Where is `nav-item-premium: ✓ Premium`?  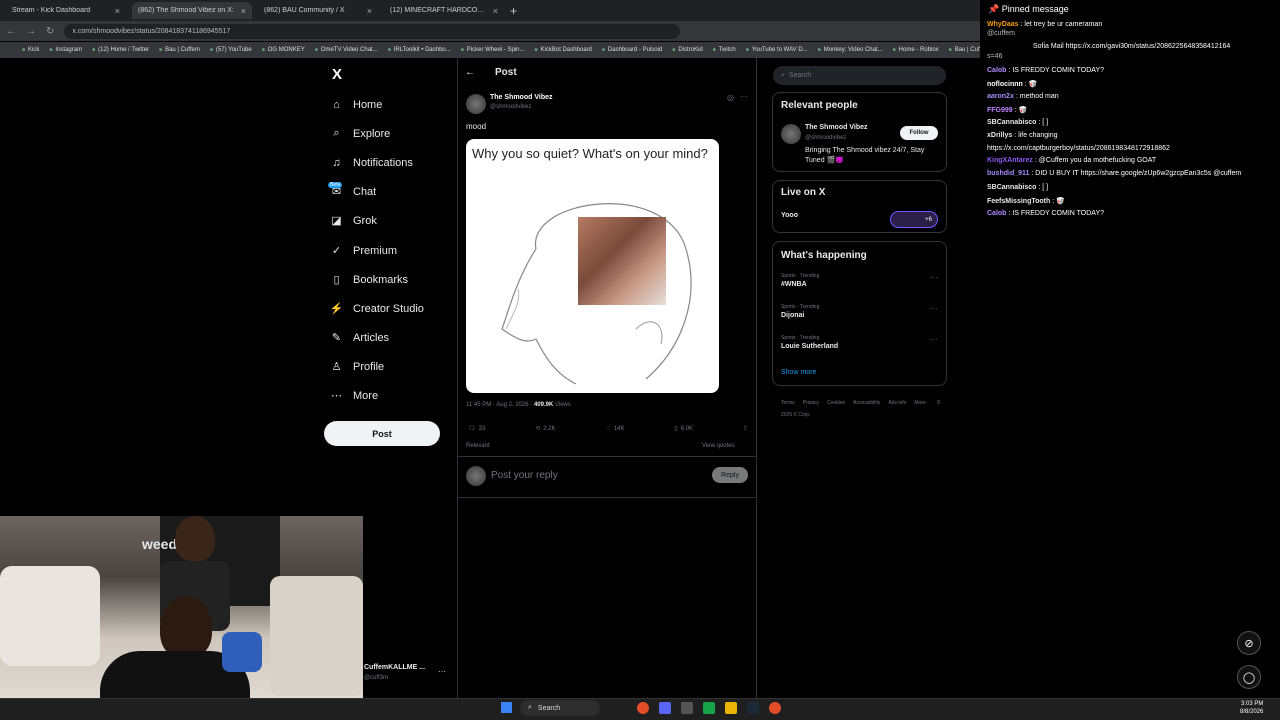 nav-item-premium: ✓ Premium is located at coordinates (363, 251).